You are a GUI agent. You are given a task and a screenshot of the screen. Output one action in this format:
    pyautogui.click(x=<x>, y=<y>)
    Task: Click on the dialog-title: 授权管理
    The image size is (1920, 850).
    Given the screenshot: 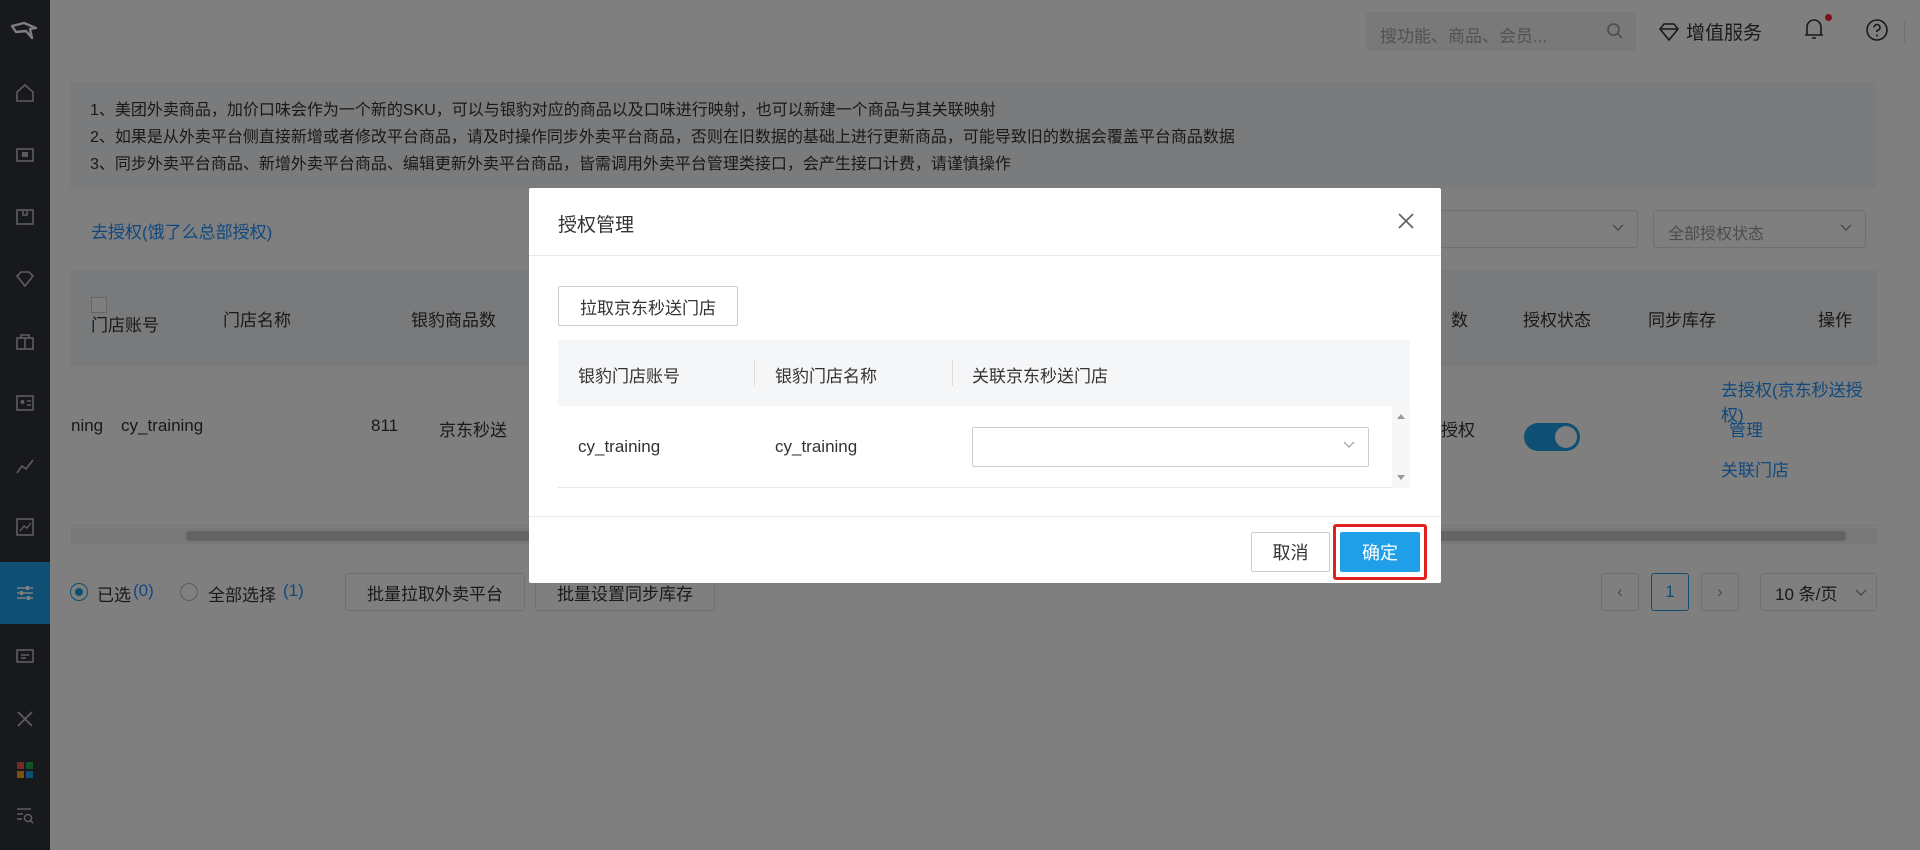 What is the action you would take?
    pyautogui.click(x=596, y=225)
    